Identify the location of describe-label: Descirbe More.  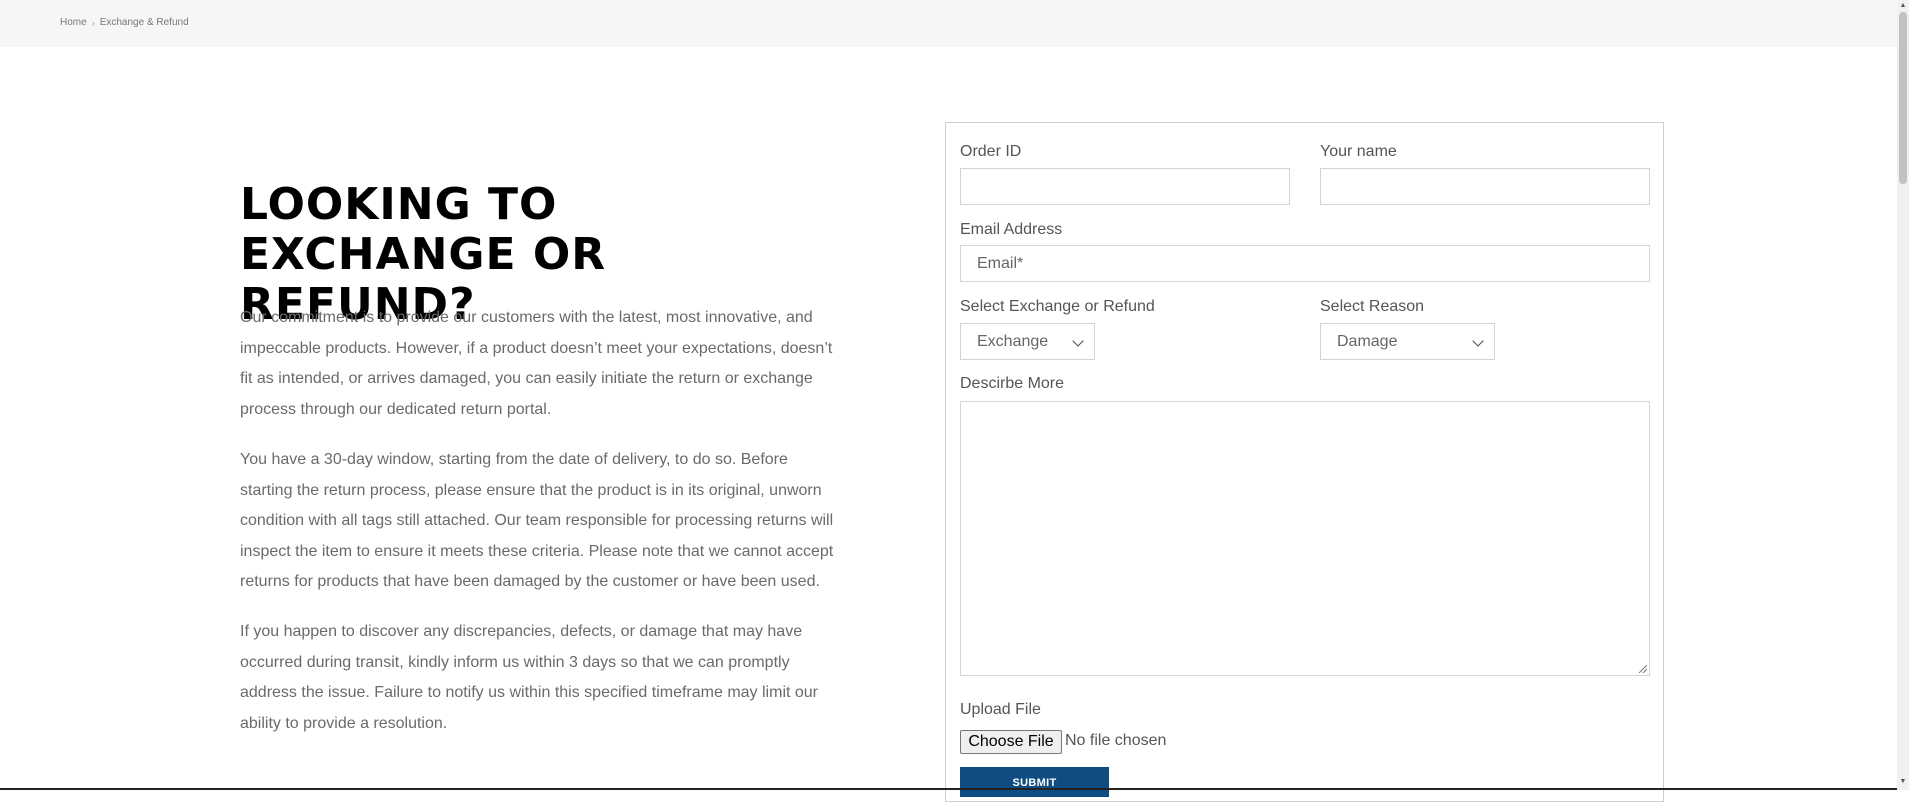
(1012, 383).